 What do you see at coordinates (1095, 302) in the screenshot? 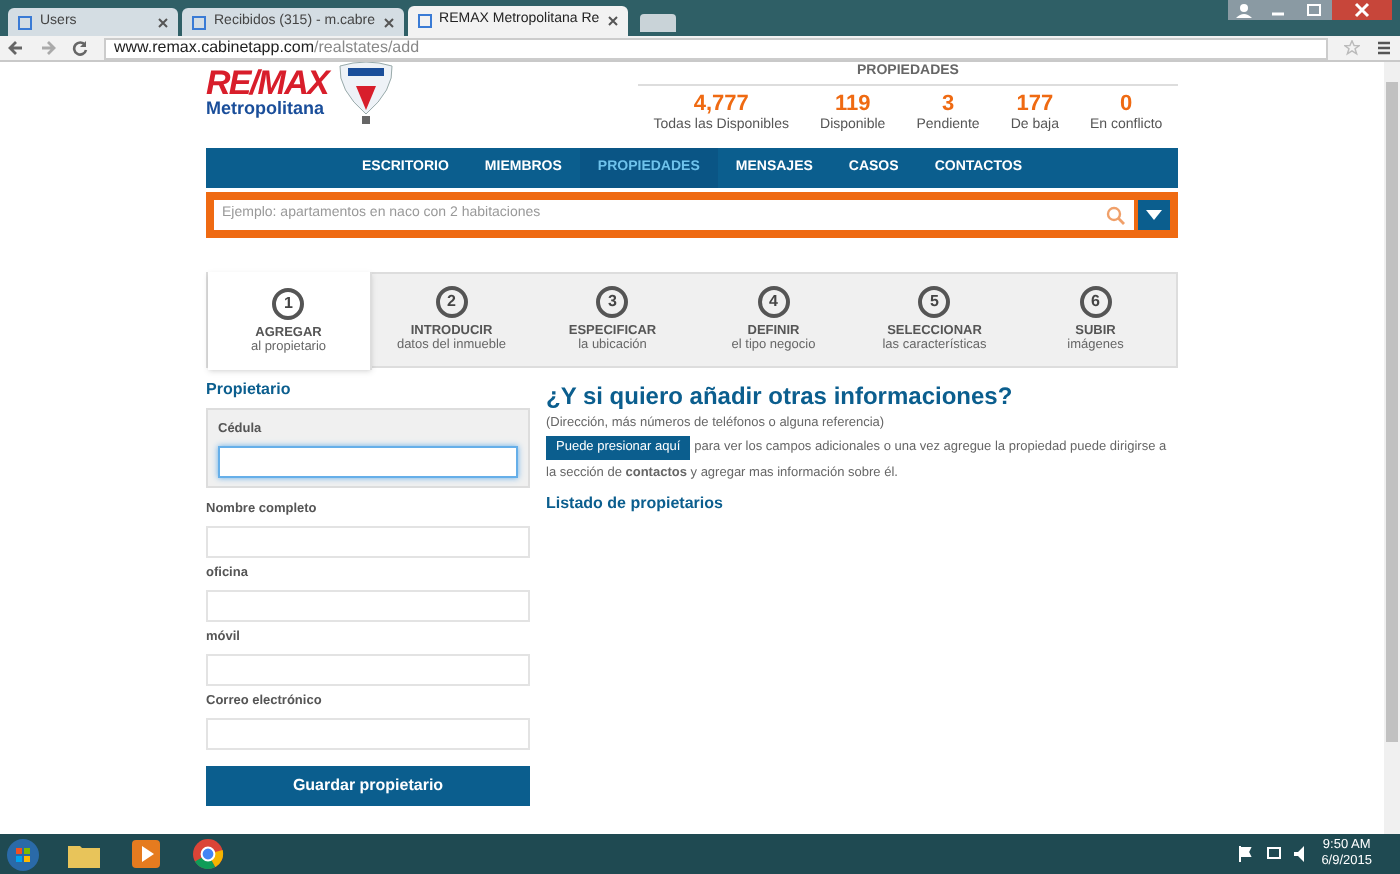
I see `step-number: 6` at bounding box center [1095, 302].